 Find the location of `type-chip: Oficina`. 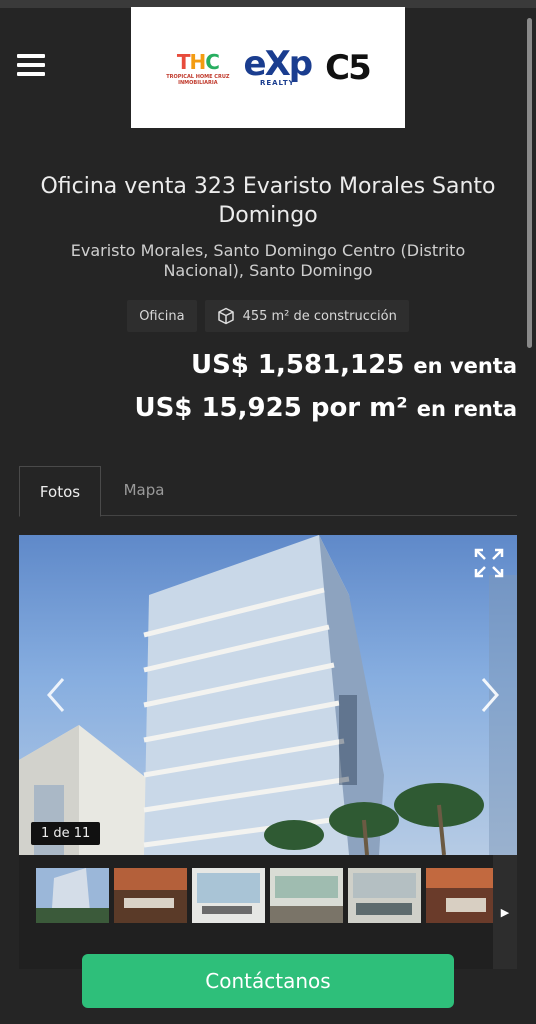

type-chip: Oficina is located at coordinates (162, 316).